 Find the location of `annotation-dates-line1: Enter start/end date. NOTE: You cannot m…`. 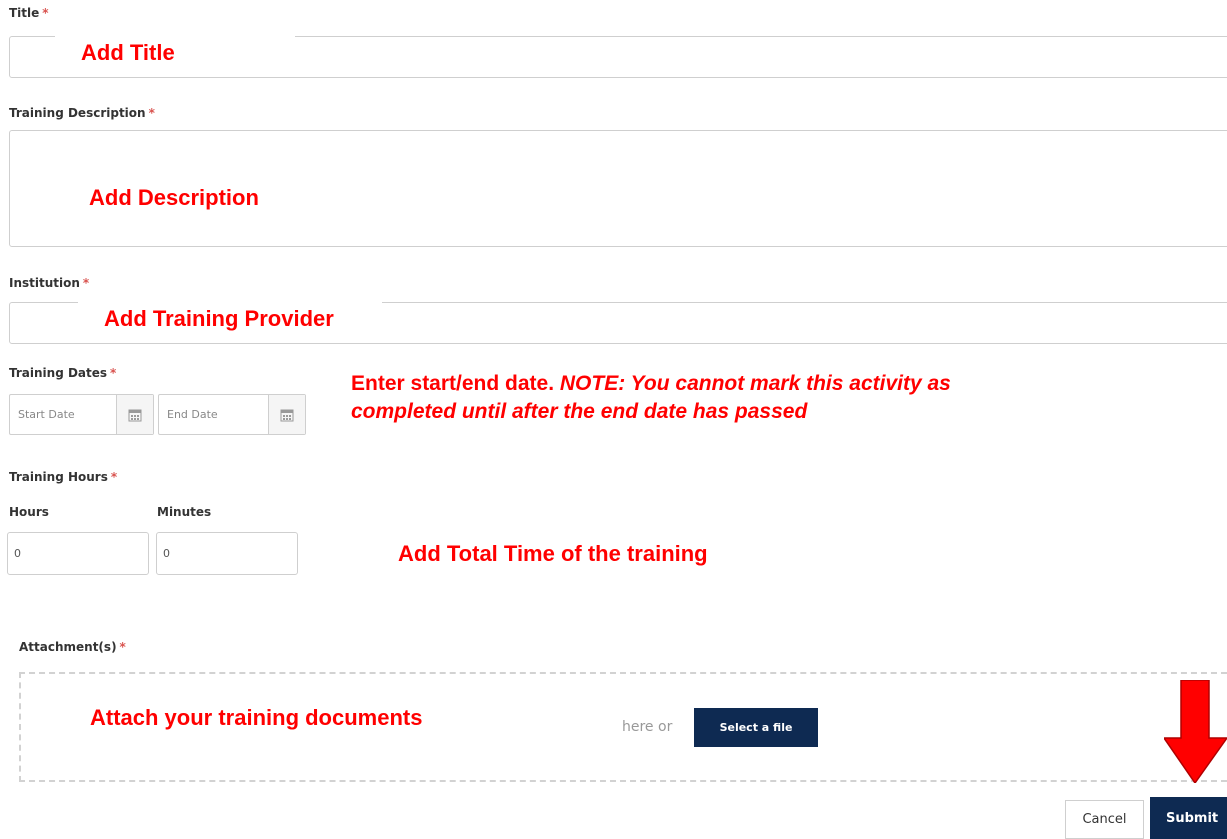

annotation-dates-line1: Enter start/end date. NOTE: You cannot m… is located at coordinates (651, 384).